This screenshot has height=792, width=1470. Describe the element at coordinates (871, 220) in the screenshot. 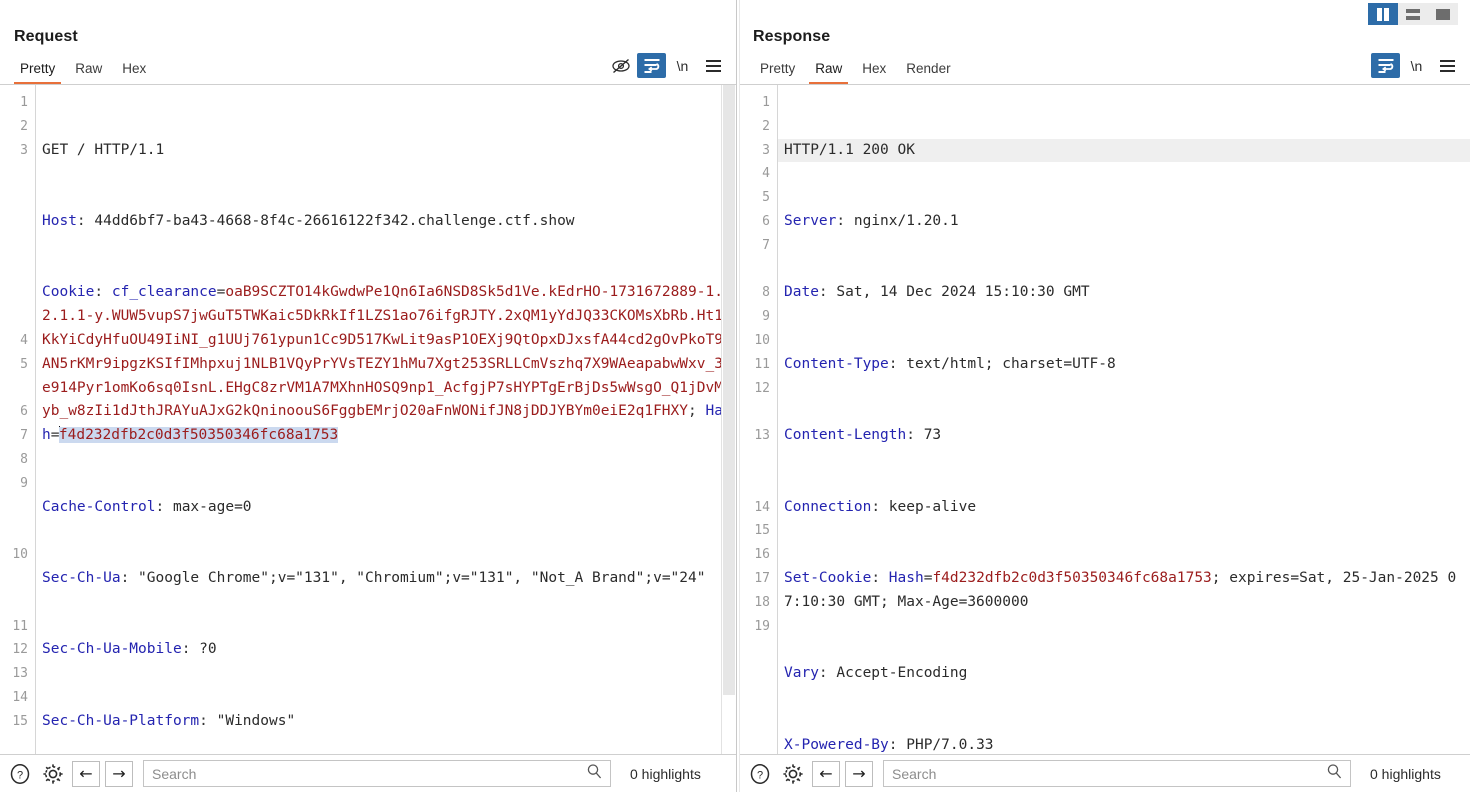

I see `response-header-row: Server: nginx/1.20.1` at that location.